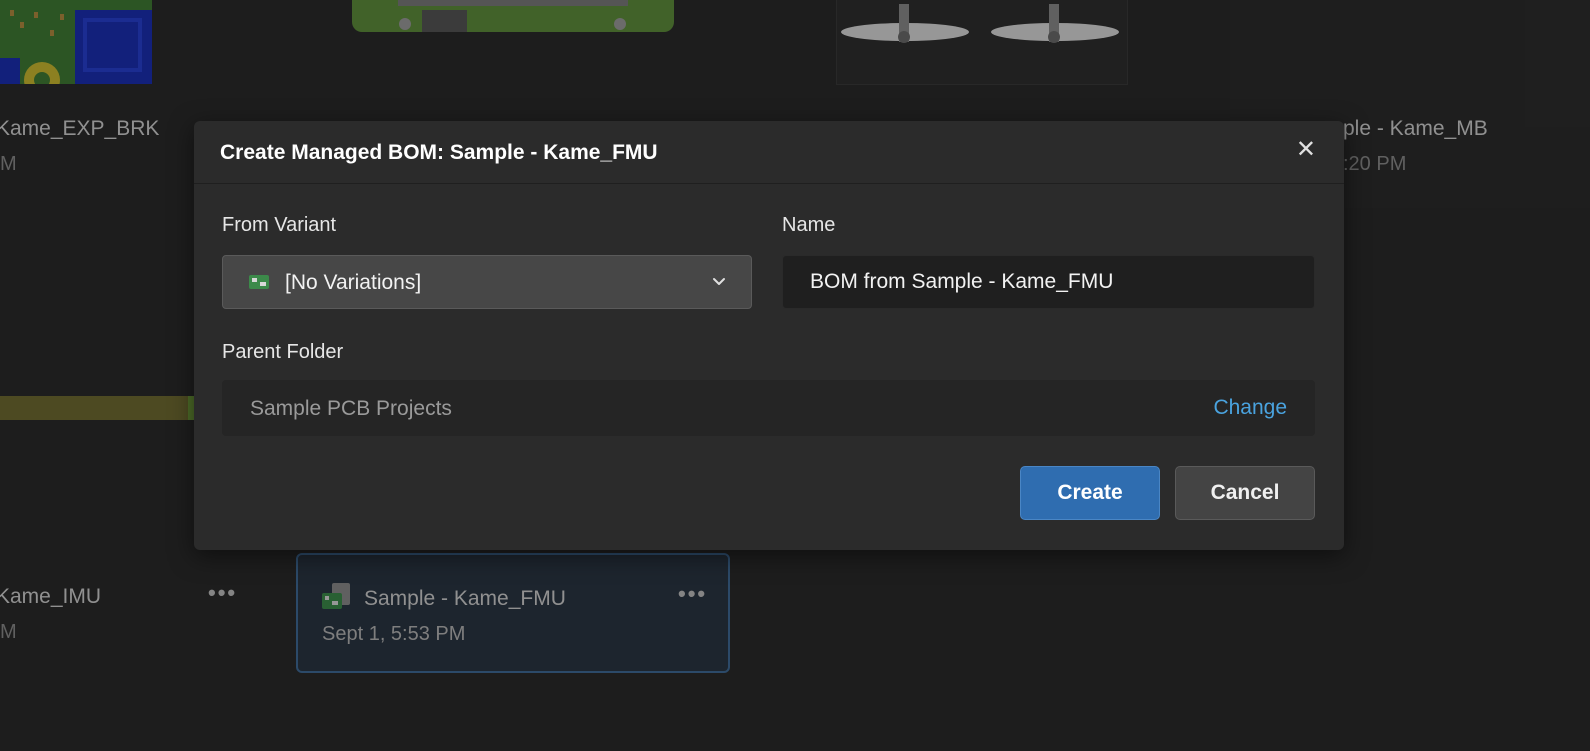  Describe the element at coordinates (351, 408) in the screenshot. I see `parent-folder-value: Sample PCB Projects` at that location.